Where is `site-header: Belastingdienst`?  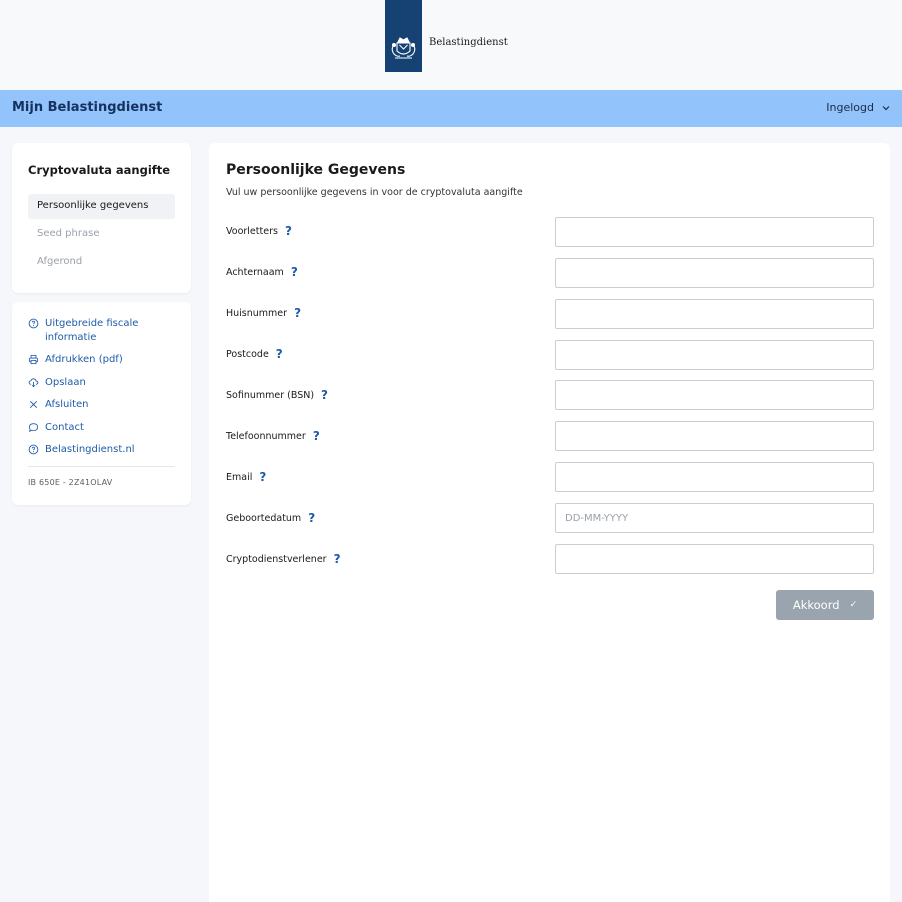
site-header: Belastingdienst is located at coordinates (451, 45).